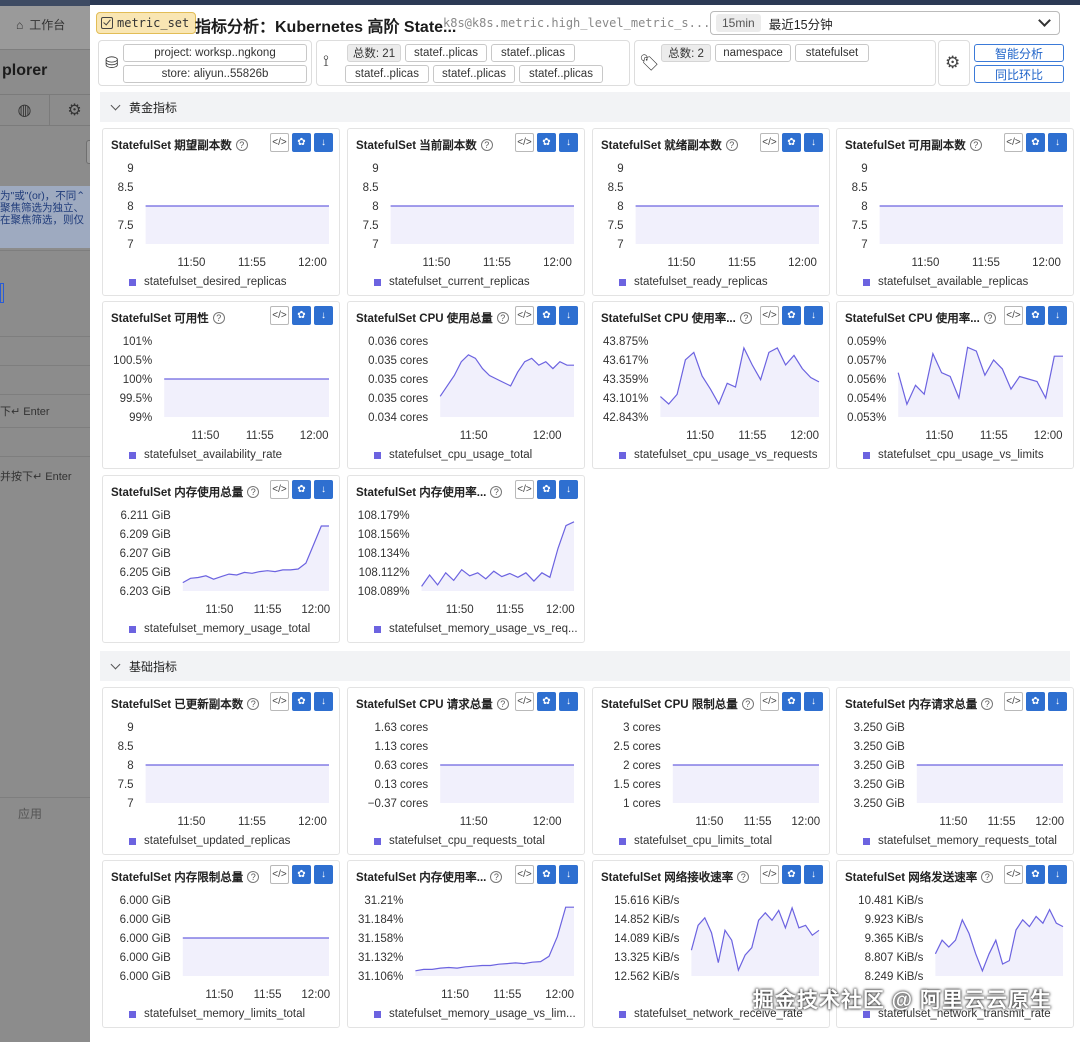 The height and width of the screenshot is (1042, 1080). I want to click on background-nav: ⌂ 工作台, so click(50, 25).